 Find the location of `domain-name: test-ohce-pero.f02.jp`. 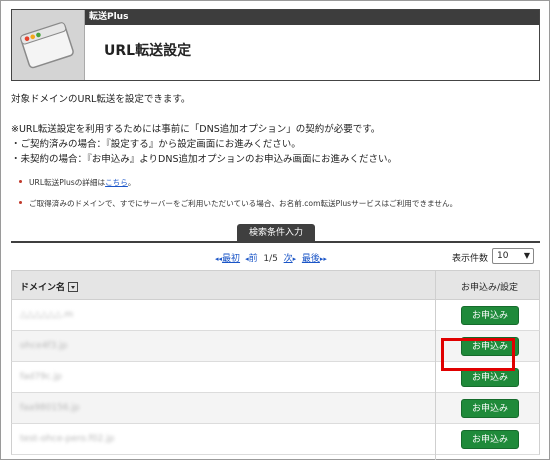

domain-name: test-ohce-pero.f02.jp is located at coordinates (67, 439).